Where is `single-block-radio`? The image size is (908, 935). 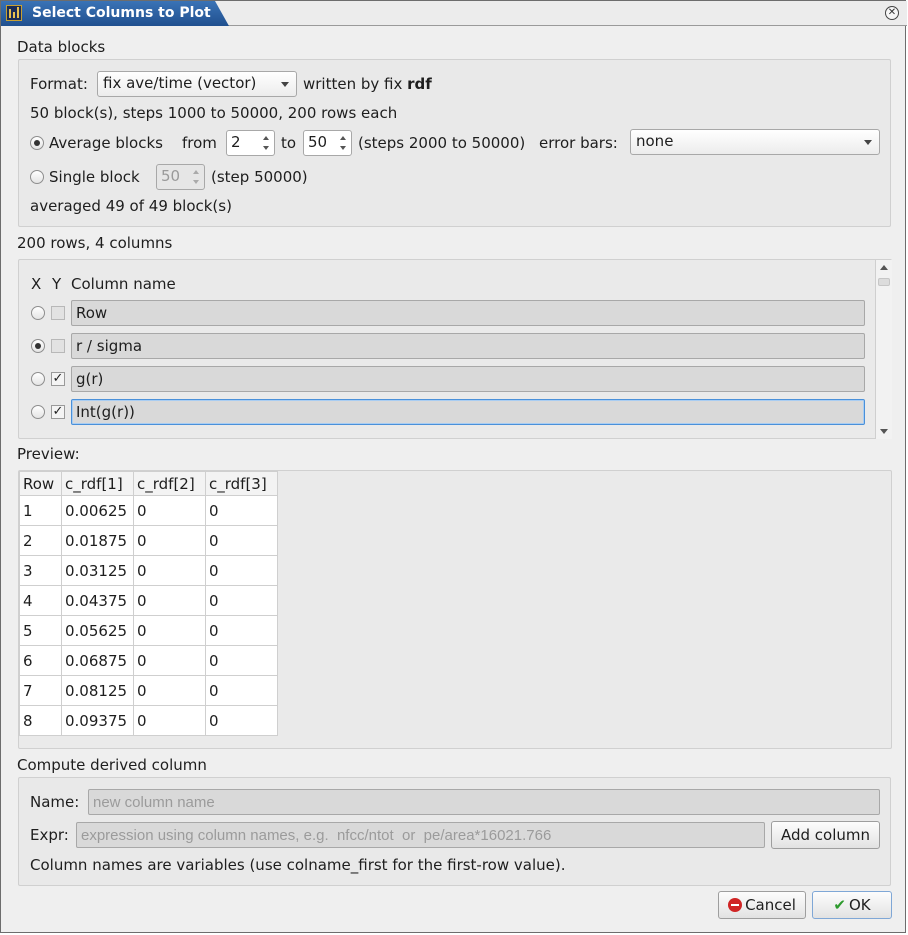
single-block-radio is located at coordinates (37, 177).